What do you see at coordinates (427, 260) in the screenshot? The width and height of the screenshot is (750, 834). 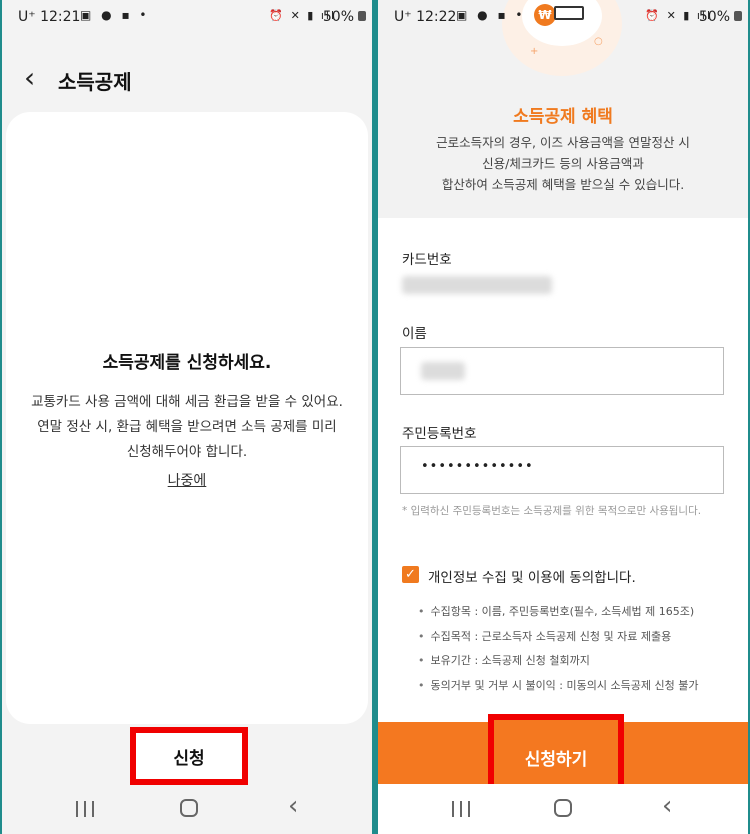 I see `card-number-label: 카드번호` at bounding box center [427, 260].